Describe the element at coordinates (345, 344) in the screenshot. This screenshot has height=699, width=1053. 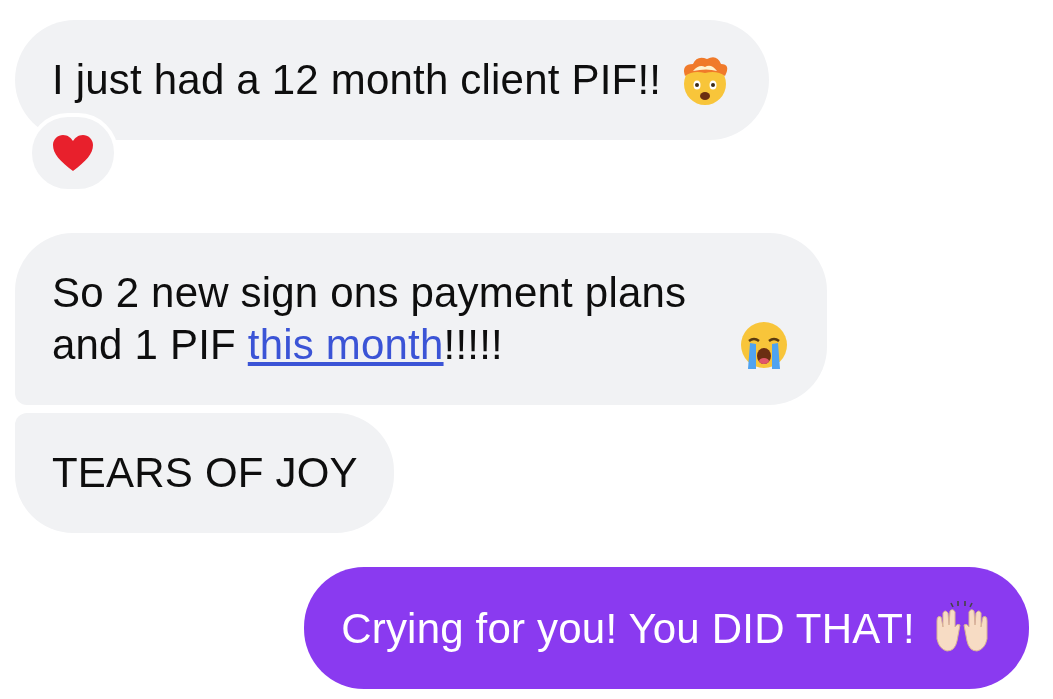
I see `message-link: this month` at that location.